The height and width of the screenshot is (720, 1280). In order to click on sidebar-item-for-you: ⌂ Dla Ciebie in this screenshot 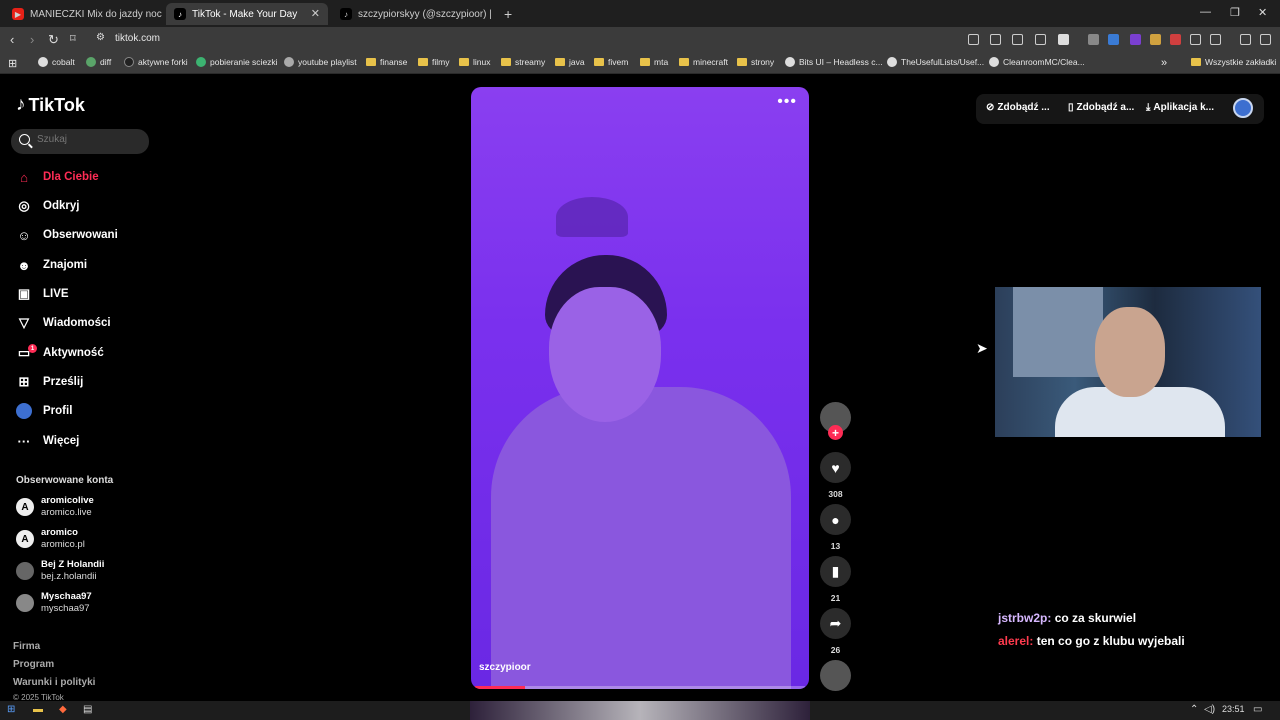, I will do `click(57, 177)`.